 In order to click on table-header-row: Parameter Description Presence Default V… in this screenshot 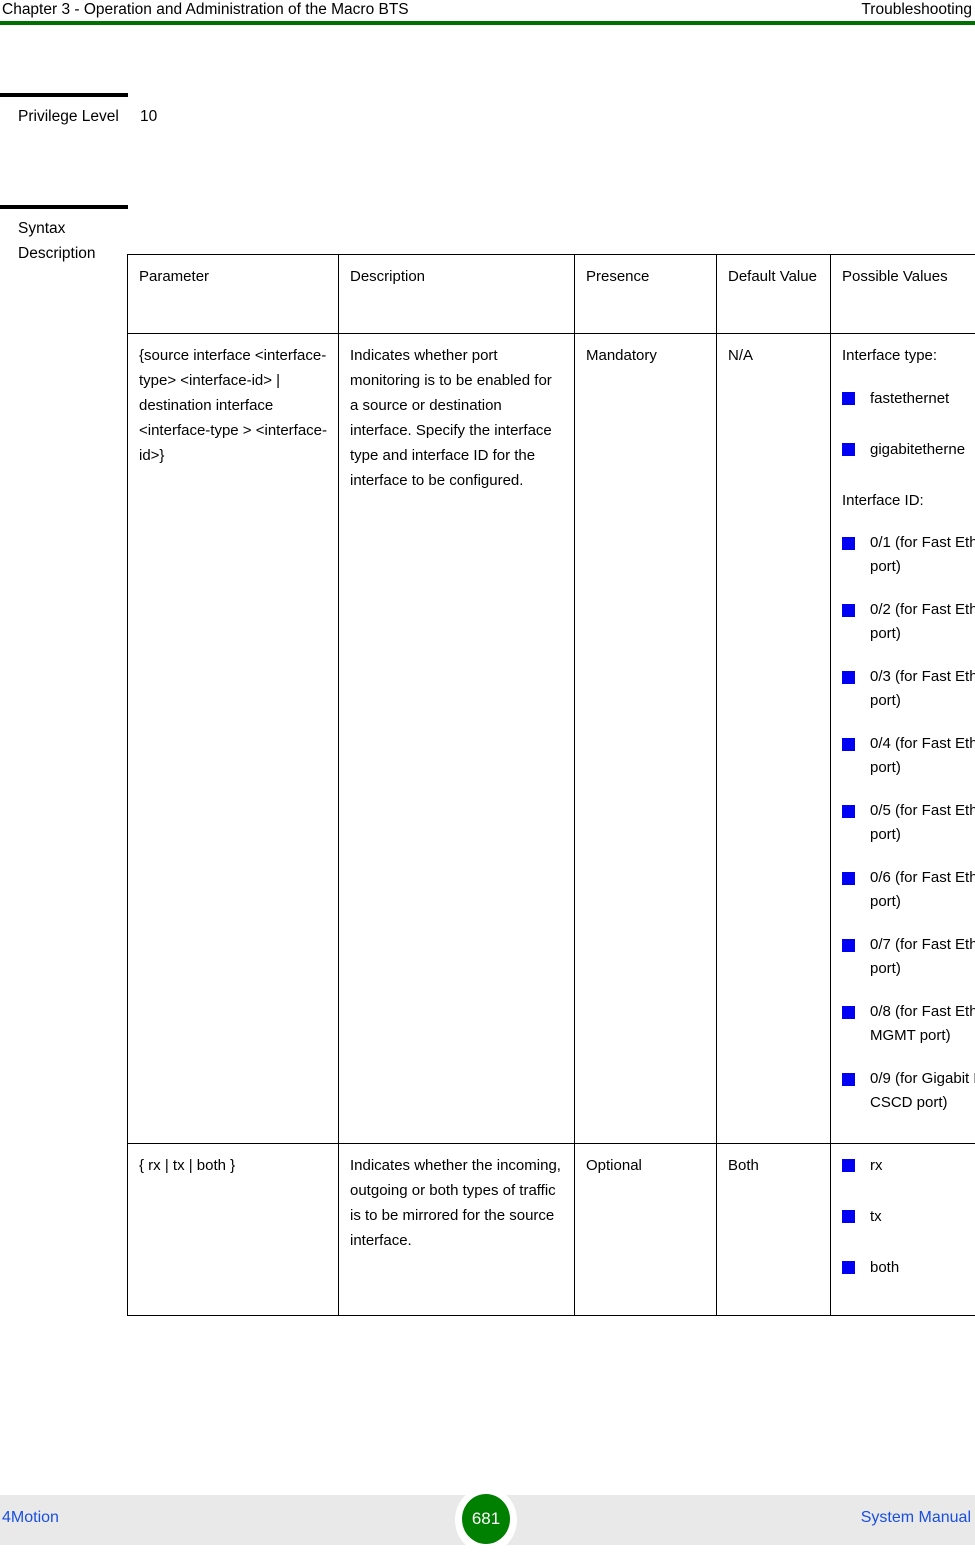, I will do `click(551, 294)`.